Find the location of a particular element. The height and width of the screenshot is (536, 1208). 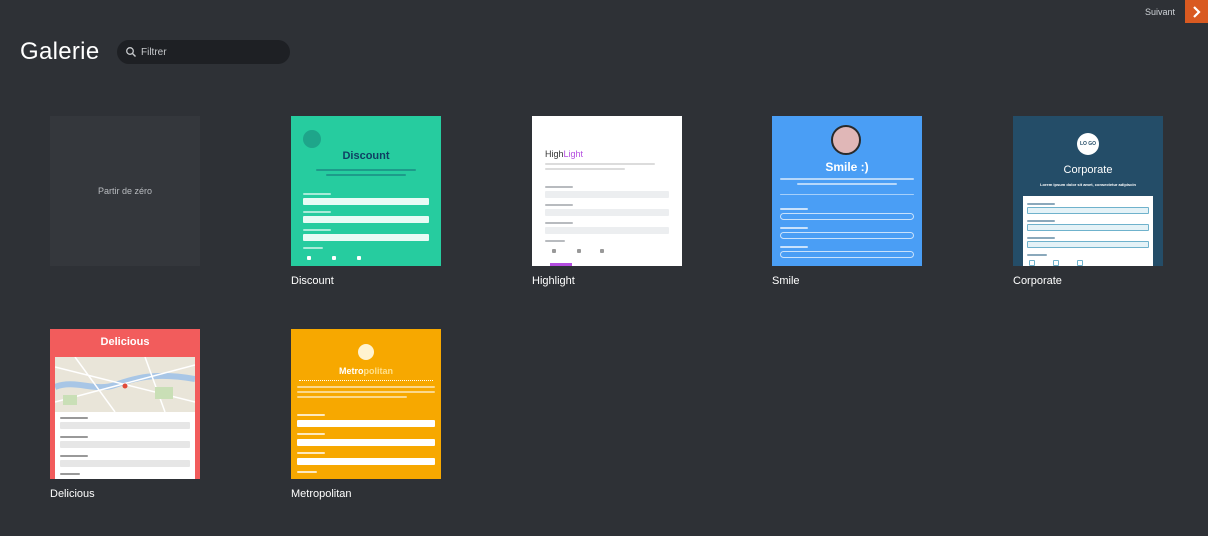

smile-thumbnail: Smile :) is located at coordinates (847, 191).